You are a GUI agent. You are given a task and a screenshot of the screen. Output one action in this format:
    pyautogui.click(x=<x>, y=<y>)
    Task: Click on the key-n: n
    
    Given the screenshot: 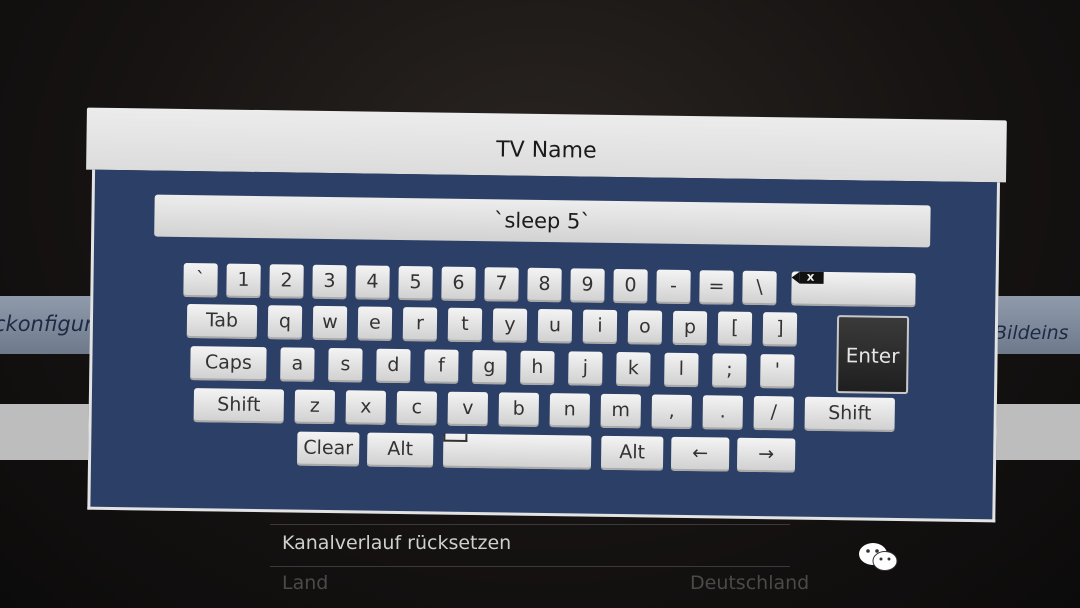 What is the action you would take?
    pyautogui.click(x=570, y=410)
    